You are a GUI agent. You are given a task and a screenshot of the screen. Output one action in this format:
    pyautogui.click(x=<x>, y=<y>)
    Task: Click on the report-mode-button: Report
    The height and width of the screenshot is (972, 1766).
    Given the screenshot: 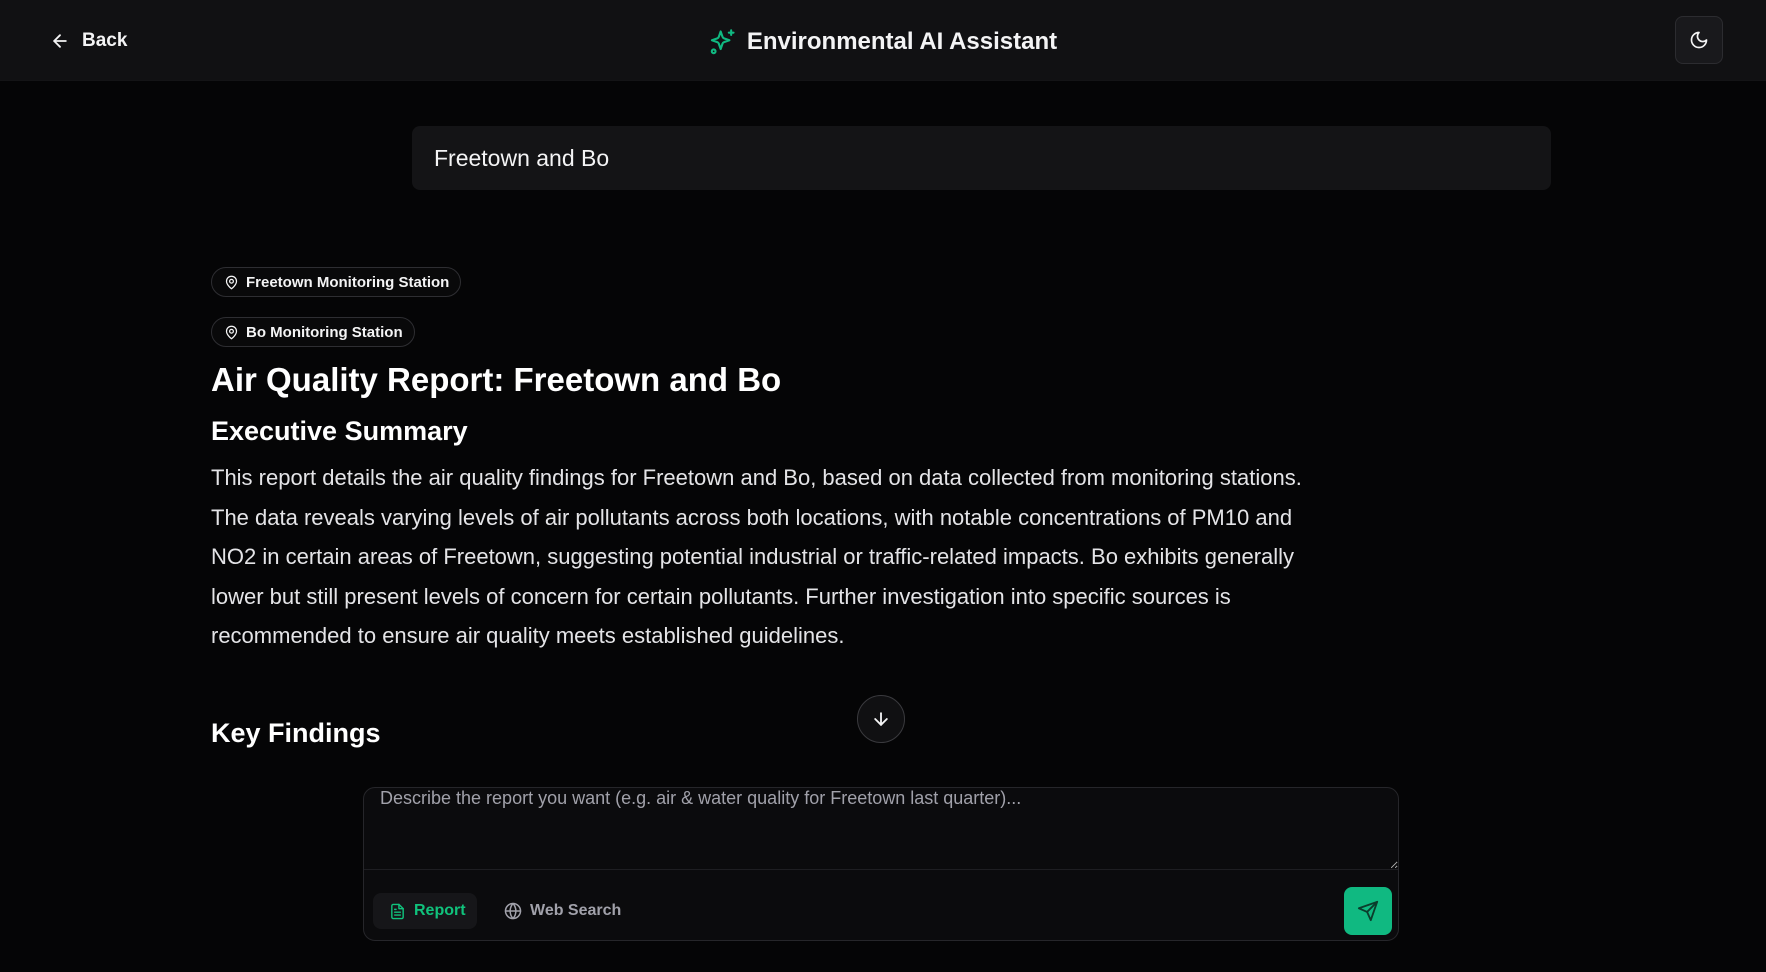 What is the action you would take?
    pyautogui.click(x=425, y=911)
    